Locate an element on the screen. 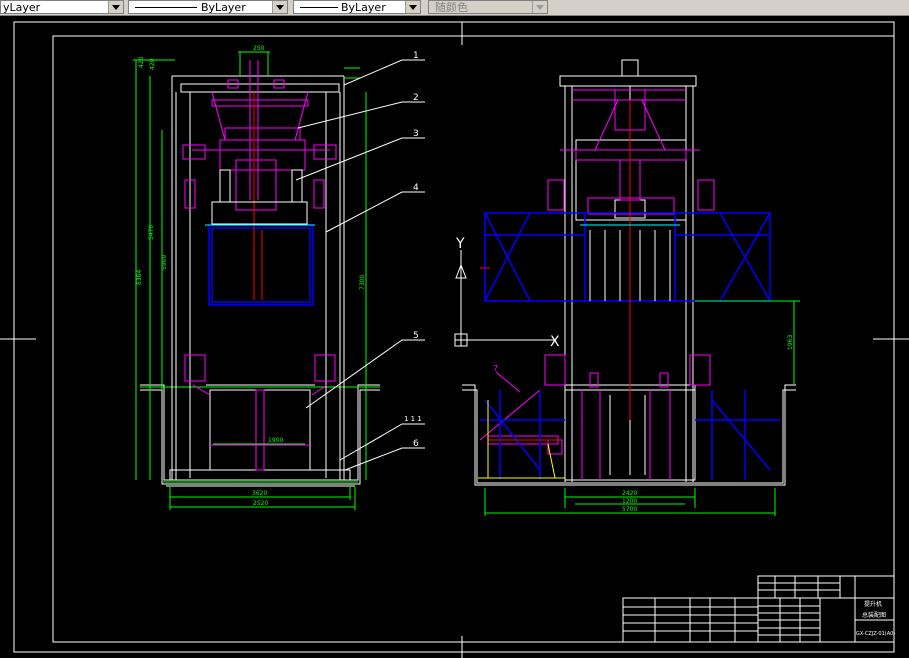 This screenshot has height=658, width=909. title-block-subtitle: 总装配图 is located at coordinates (874, 615).